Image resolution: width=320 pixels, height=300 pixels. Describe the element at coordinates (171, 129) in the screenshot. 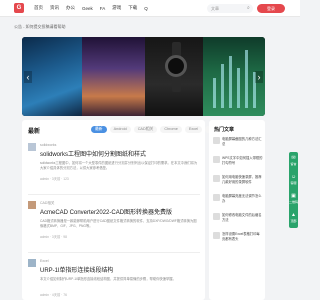

I see `tab-chrome: Chrome` at that location.